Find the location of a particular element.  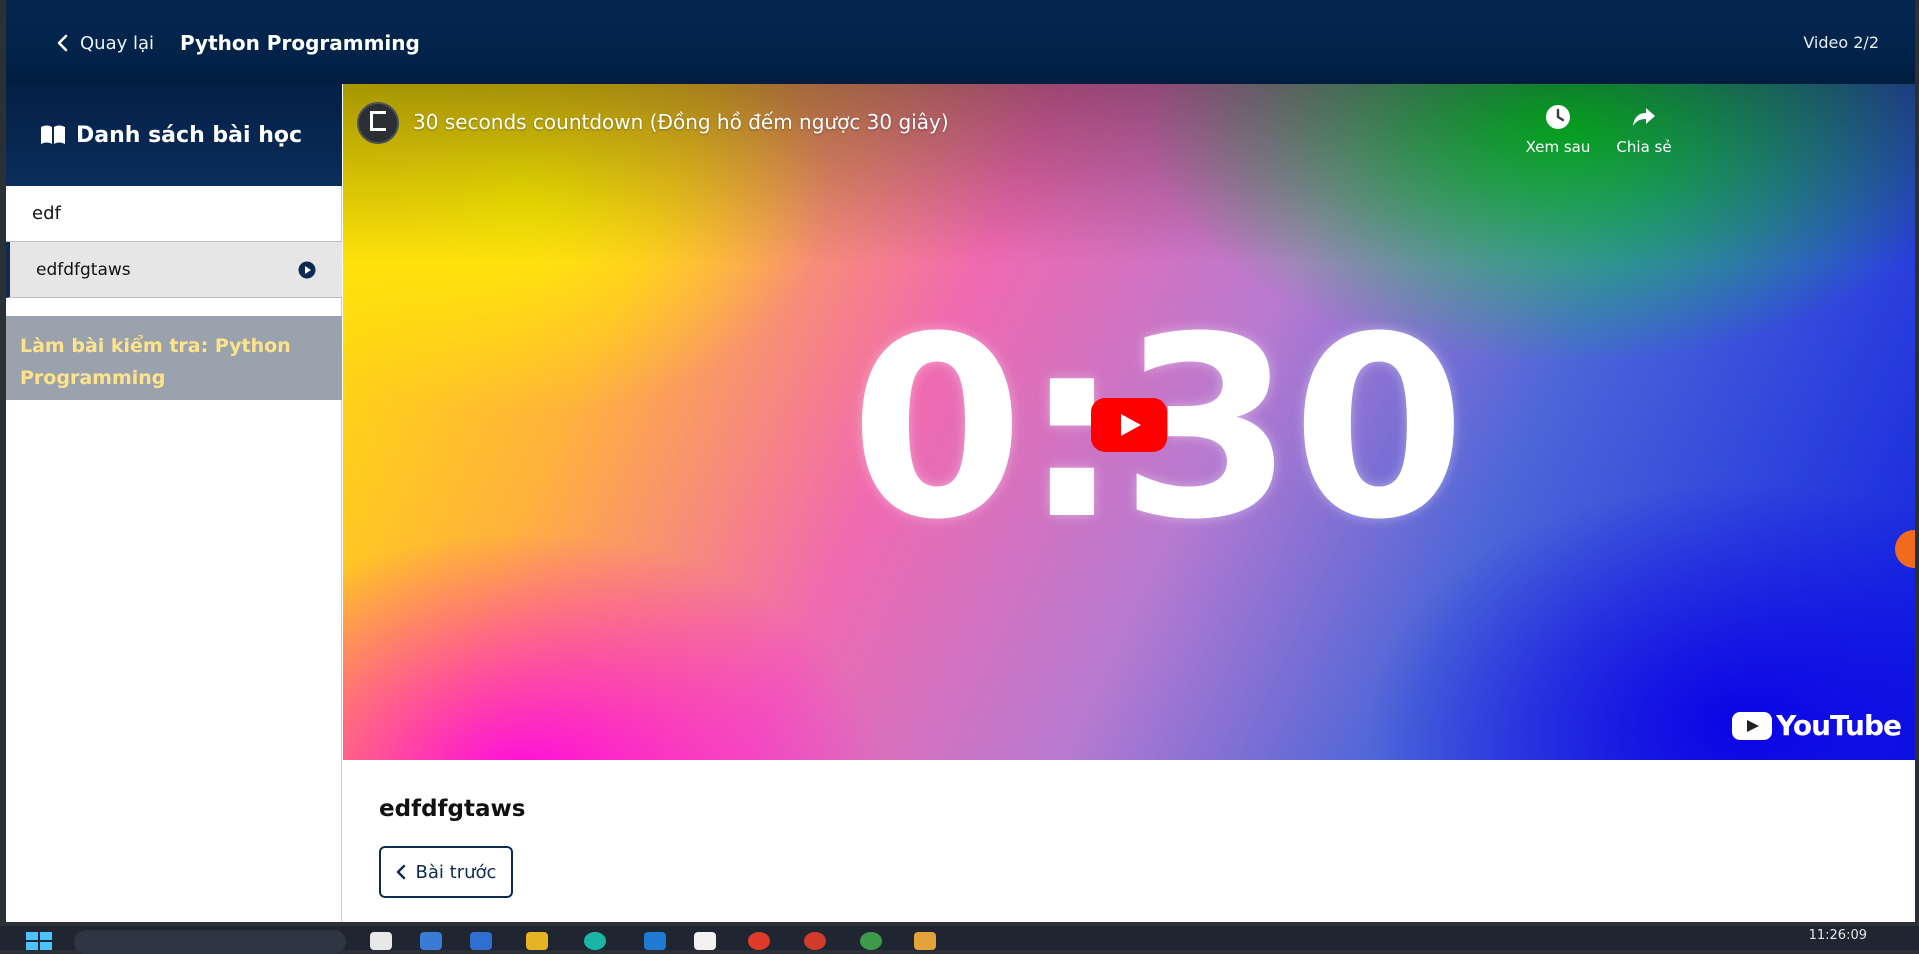

top-header: Quay lại Python Programming Video 2/2 is located at coordinates (960, 42).